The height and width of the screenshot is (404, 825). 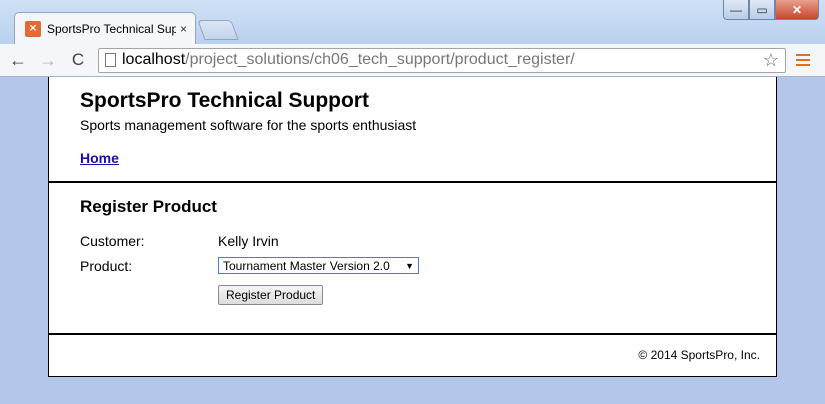 I want to click on dropdown-arrow-icon: ▼, so click(x=409, y=265).